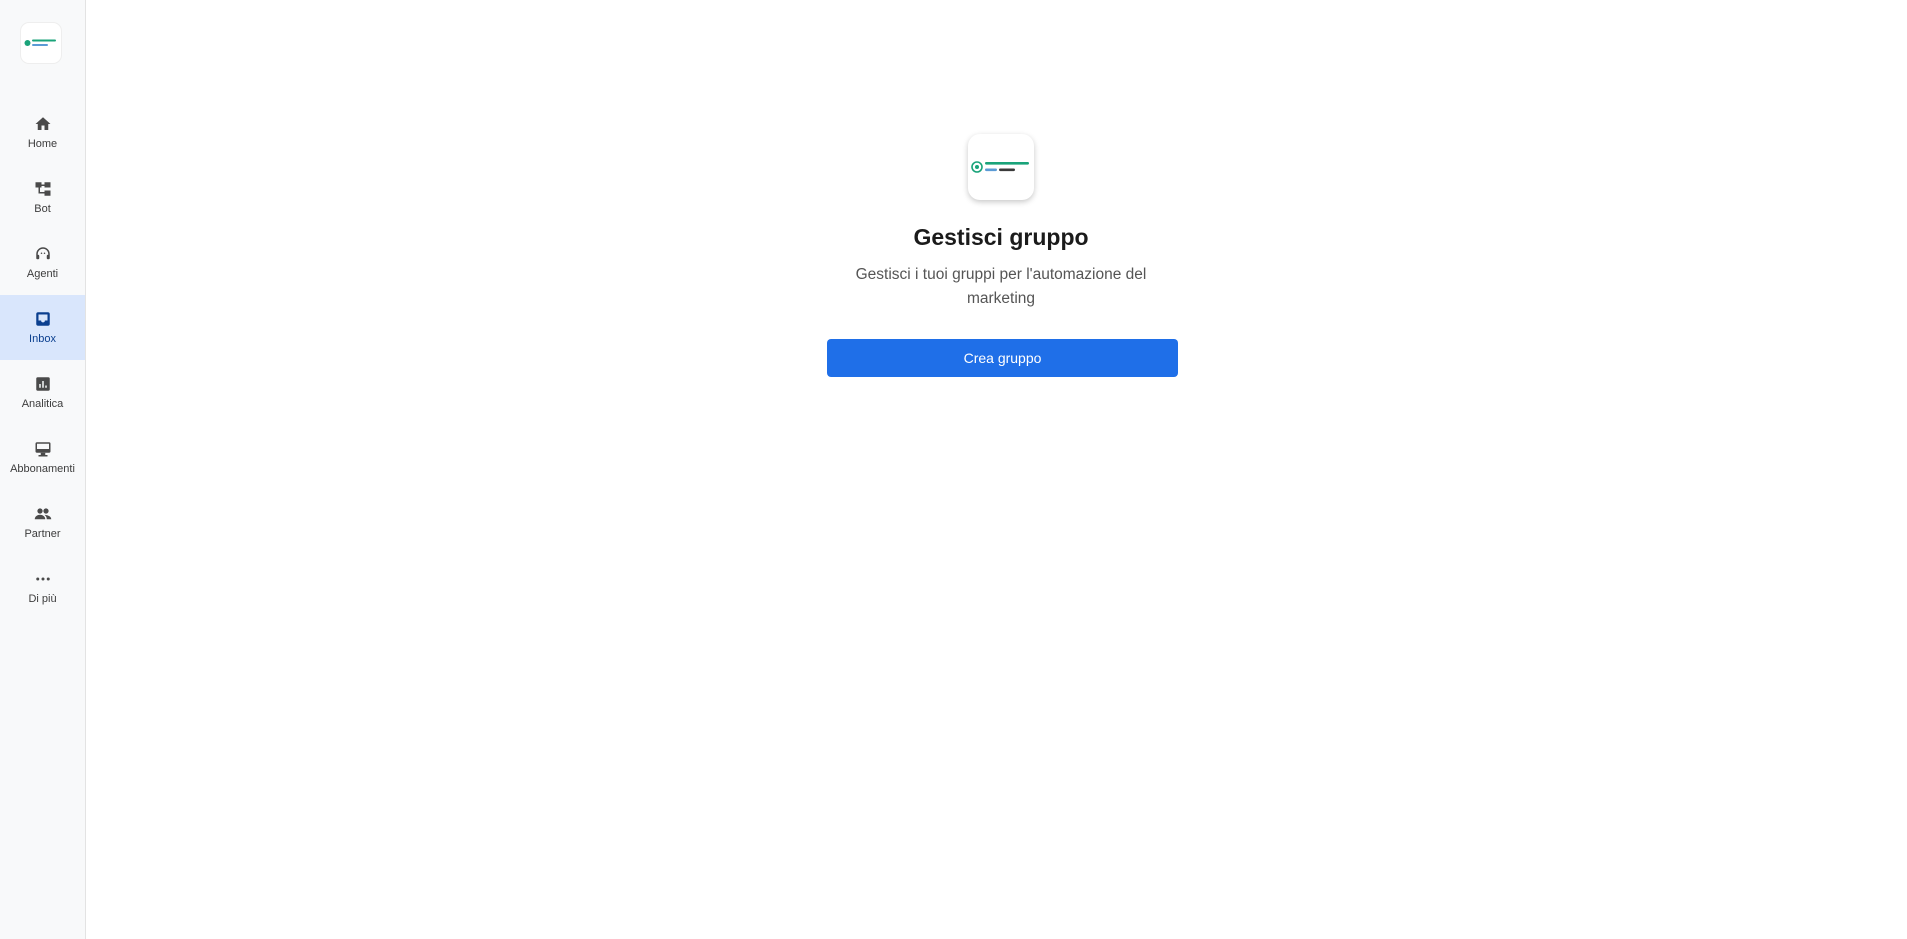  I want to click on subscriptions-icon, so click(43, 449).